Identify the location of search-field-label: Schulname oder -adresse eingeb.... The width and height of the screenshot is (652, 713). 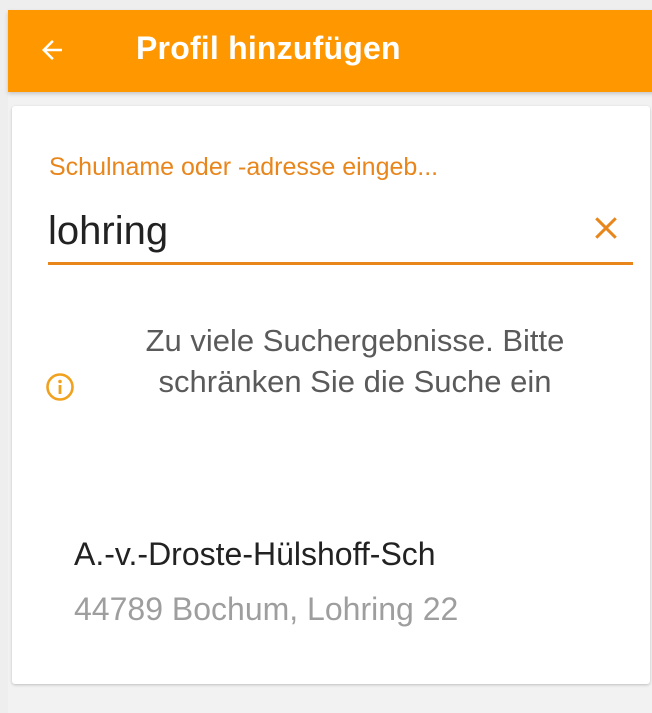
(244, 167).